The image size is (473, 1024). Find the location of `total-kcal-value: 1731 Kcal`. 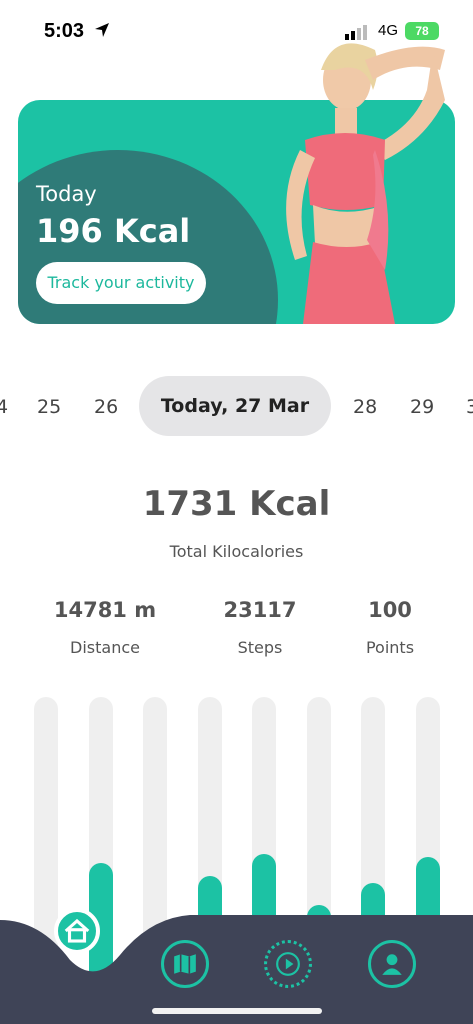

total-kcal-value: 1731 Kcal is located at coordinates (236, 504).